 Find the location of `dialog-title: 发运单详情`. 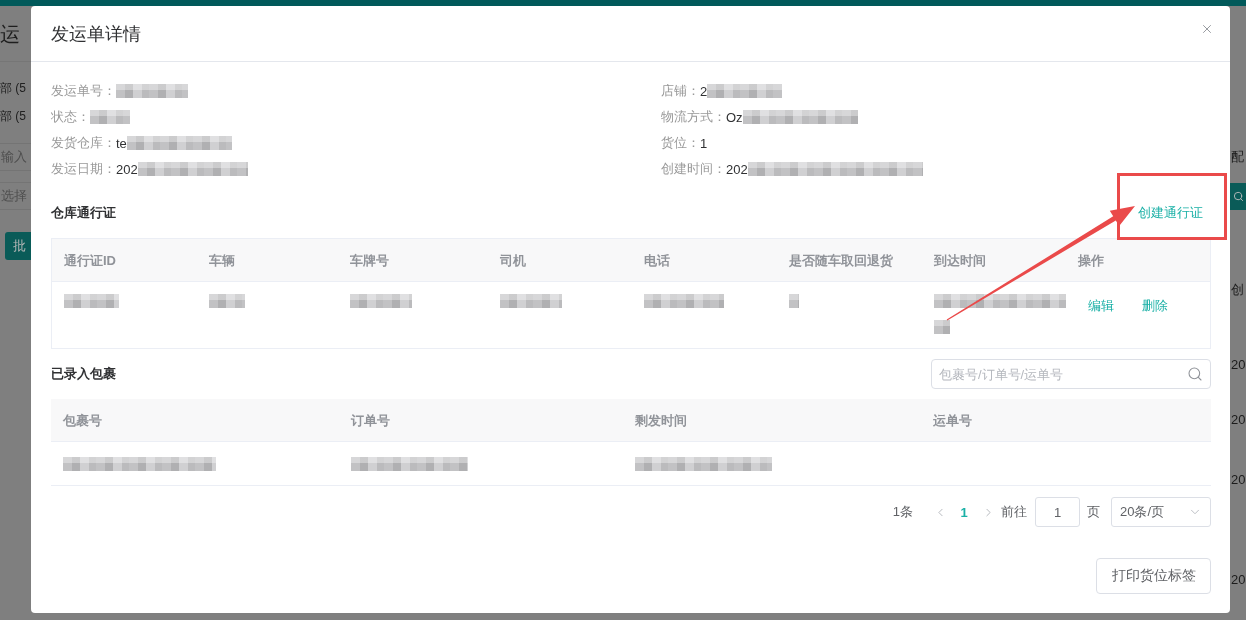

dialog-title: 发运单详情 is located at coordinates (96, 34).